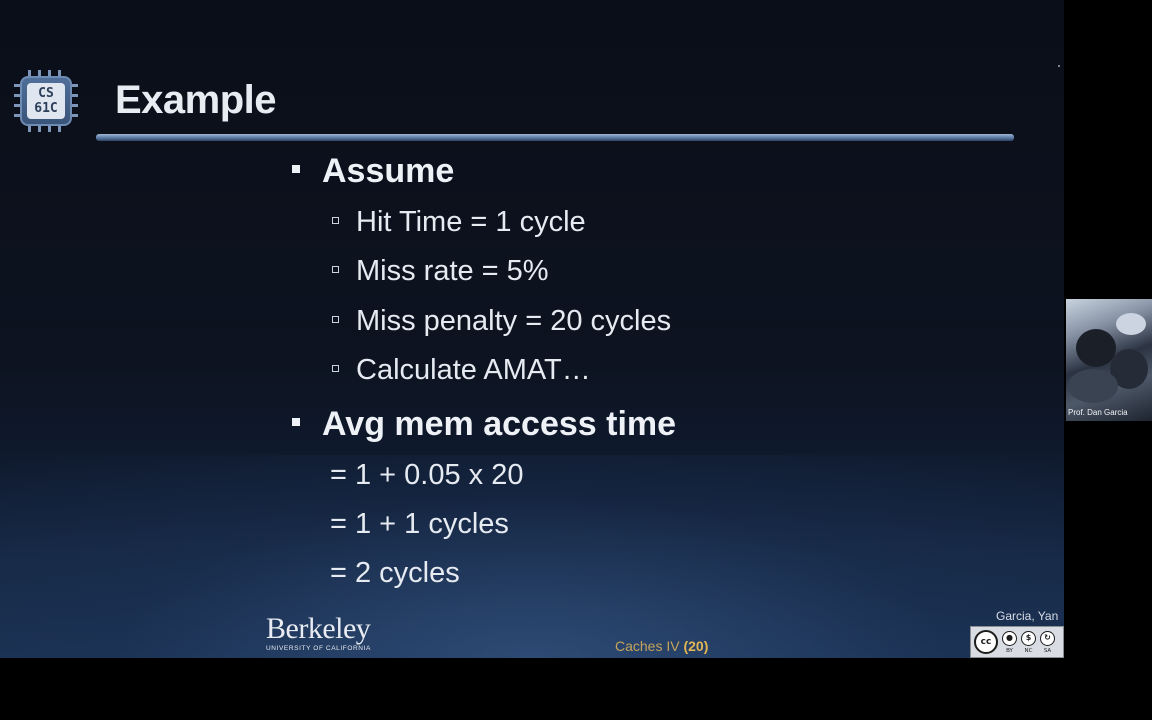  I want to click on logo-text-cs: CS, so click(46, 93).